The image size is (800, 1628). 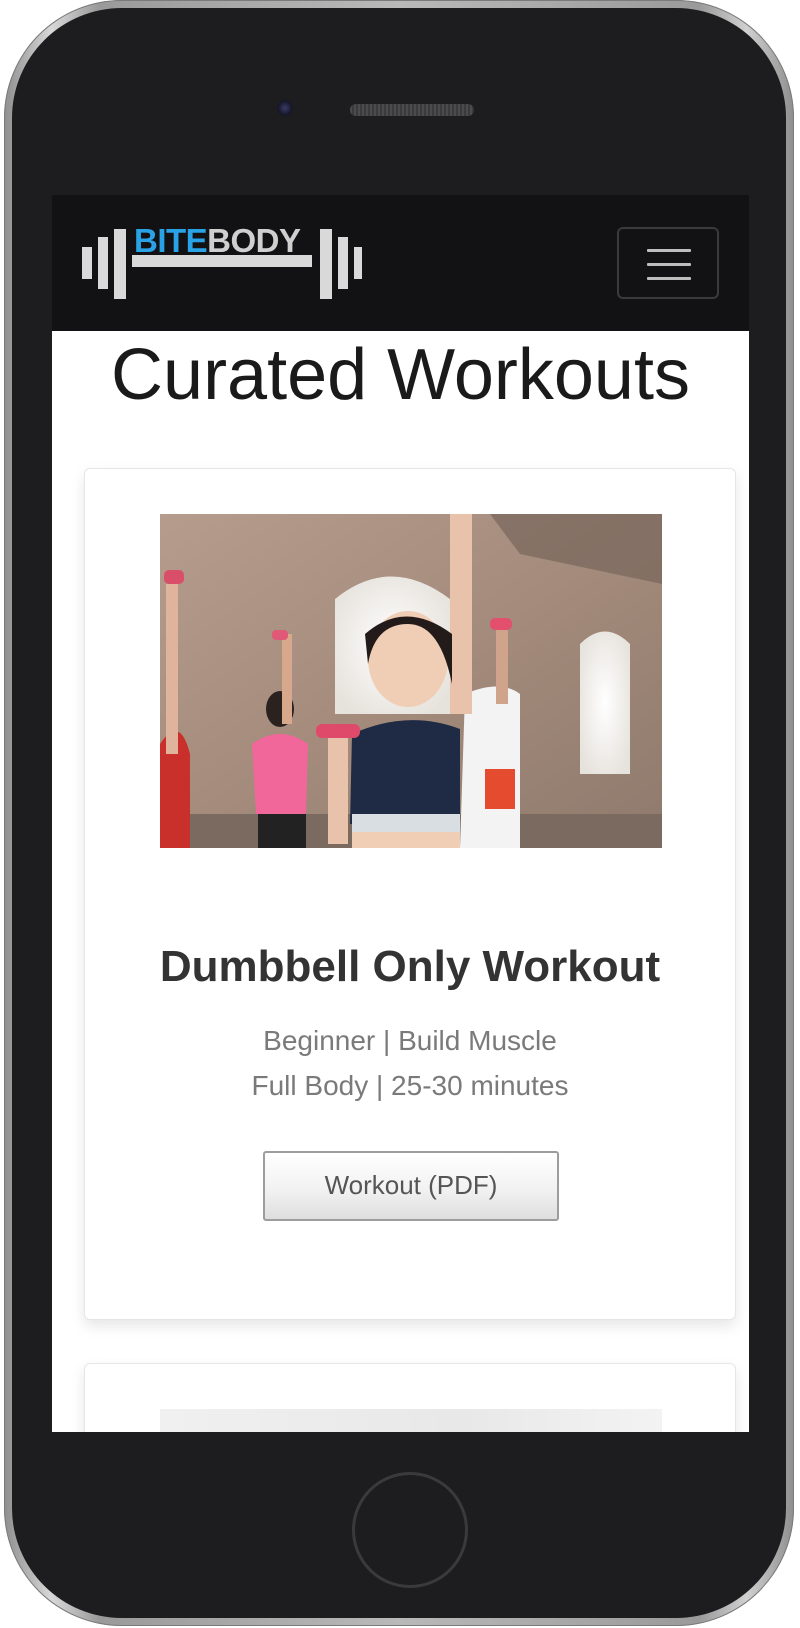 I want to click on earpiece-speaker, so click(x=412, y=110).